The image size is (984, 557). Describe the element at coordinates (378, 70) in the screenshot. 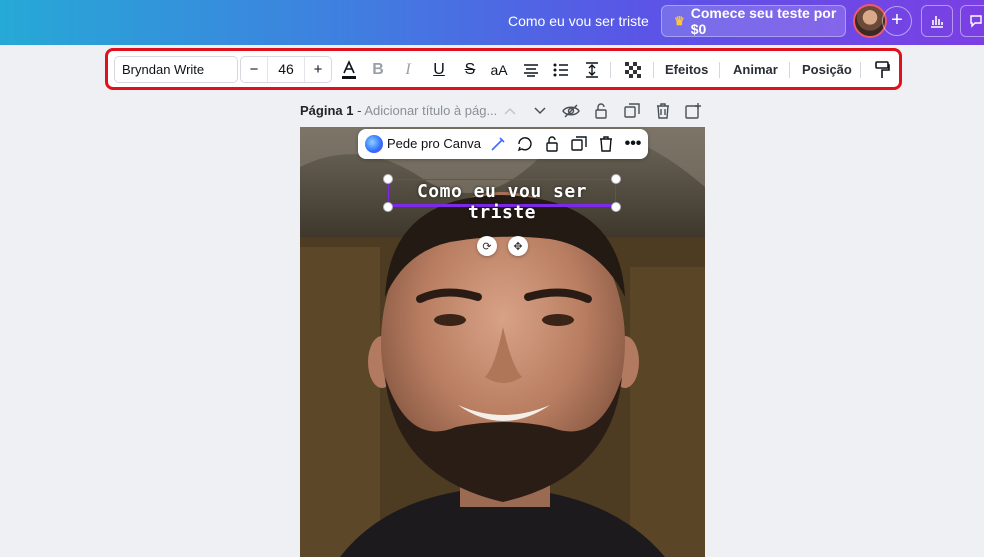

I see `bold-icon: B` at that location.